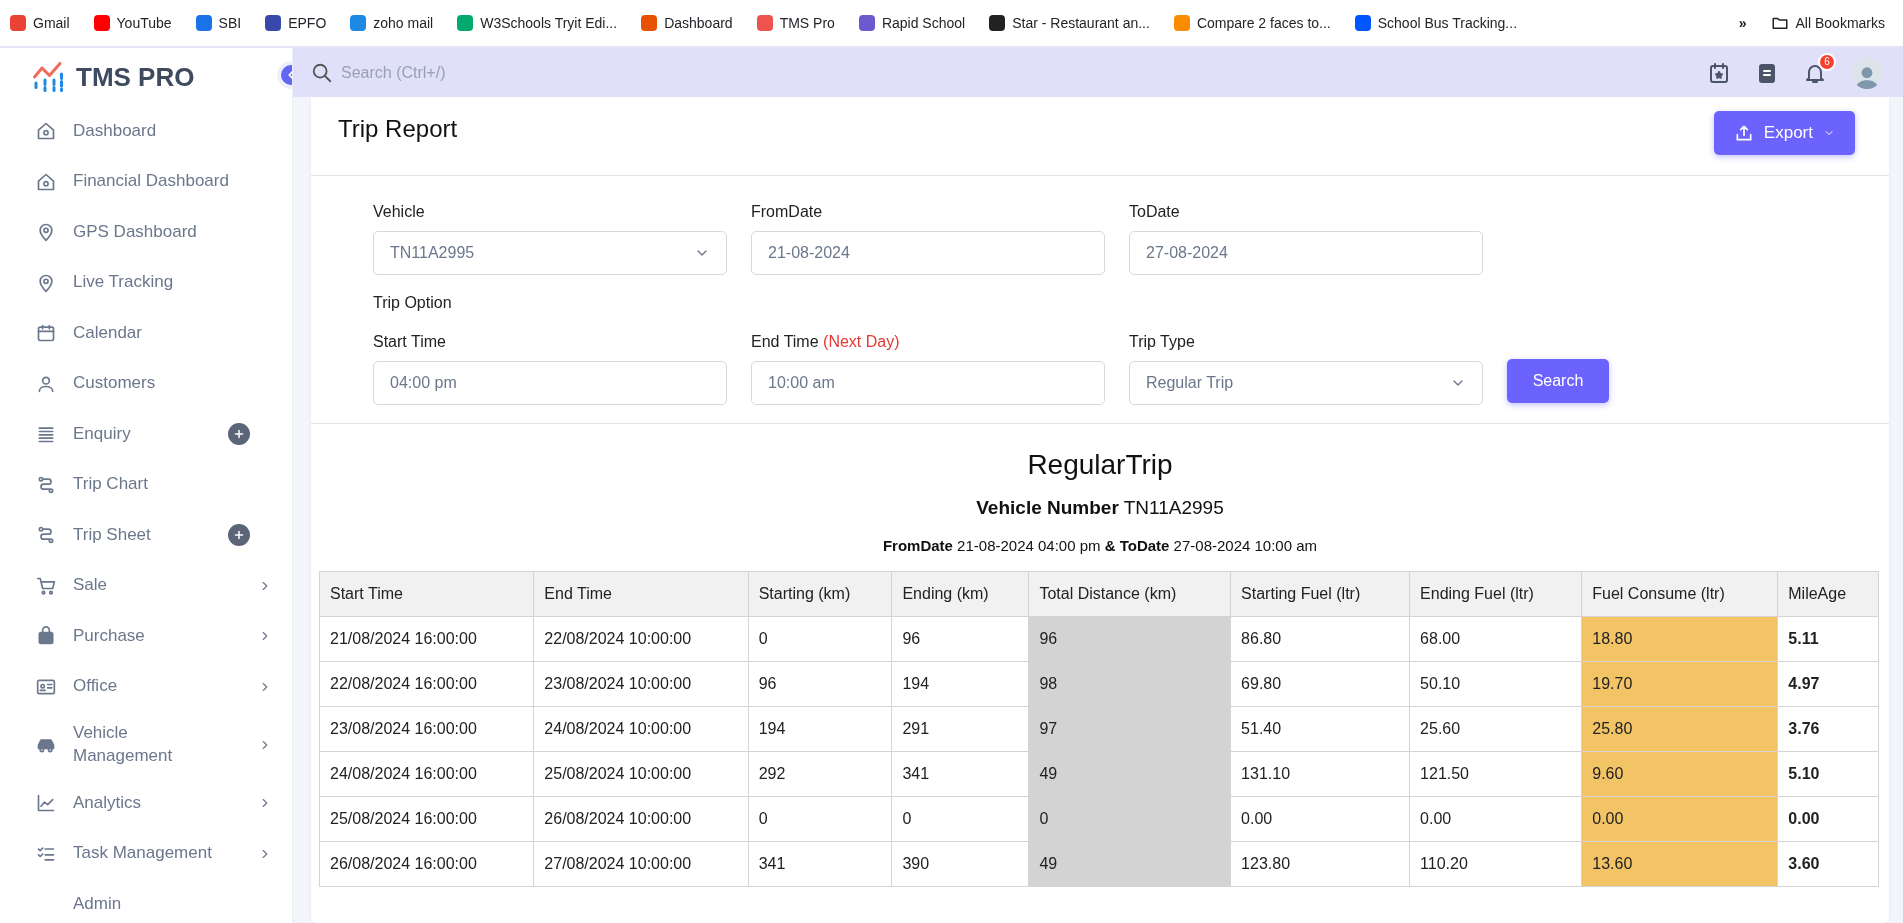 This screenshot has width=1903, height=923. Describe the element at coordinates (1129, 684) in the screenshot. I see `table-cell: 98` at that location.